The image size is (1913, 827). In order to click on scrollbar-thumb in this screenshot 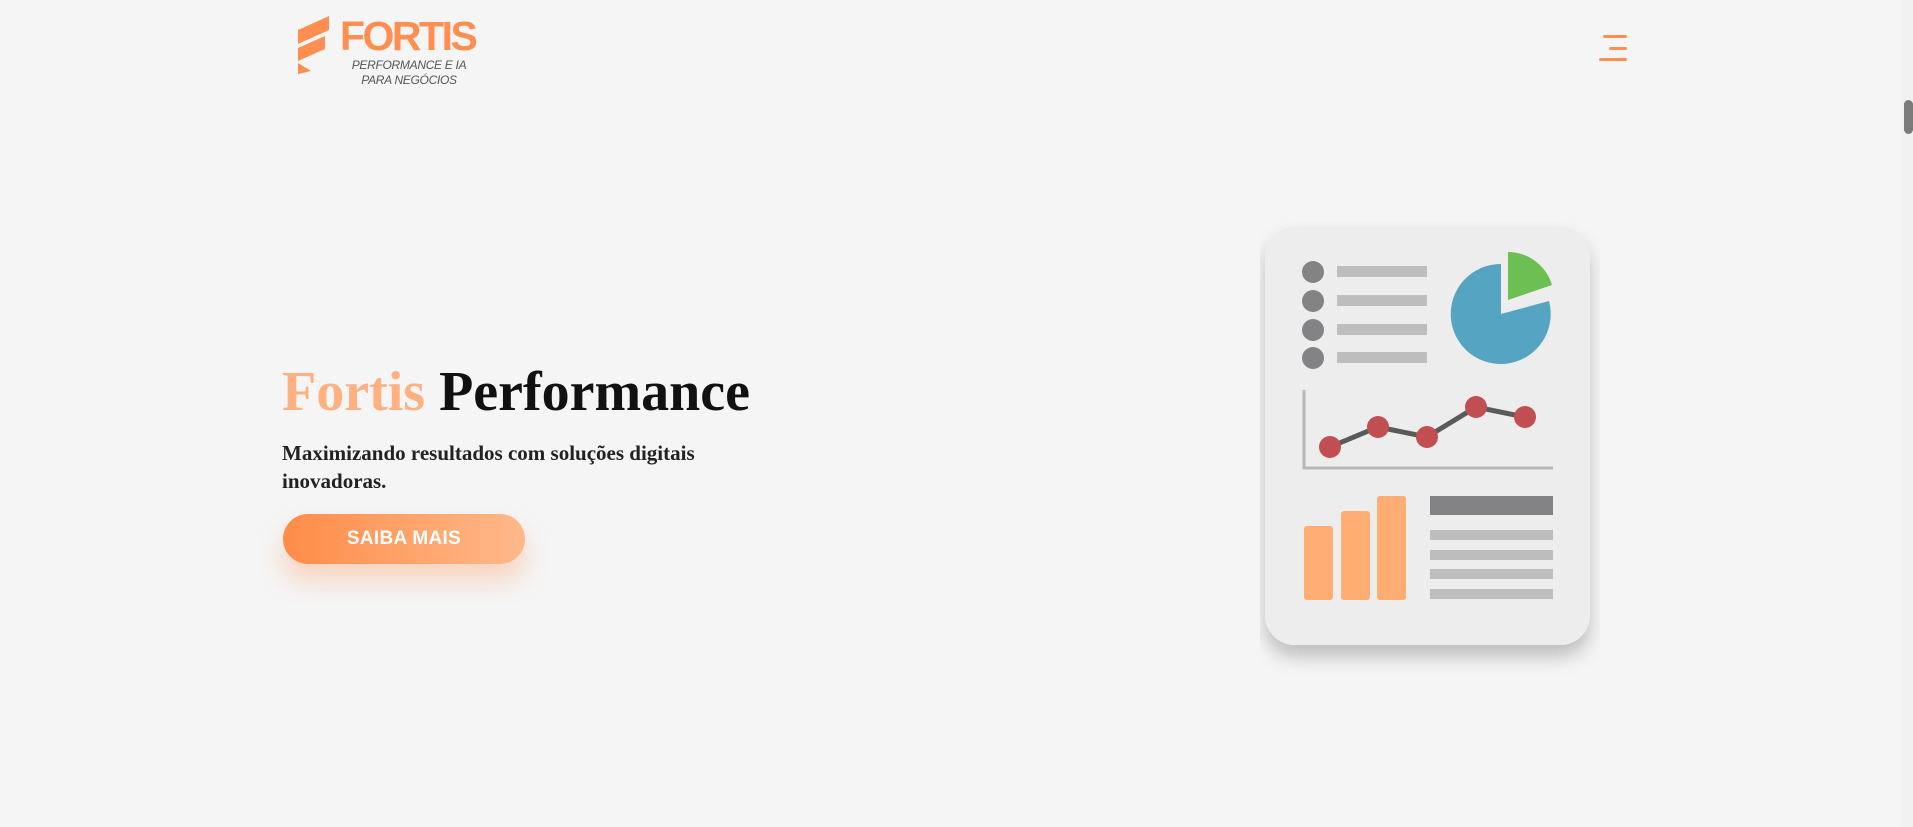, I will do `click(1908, 117)`.